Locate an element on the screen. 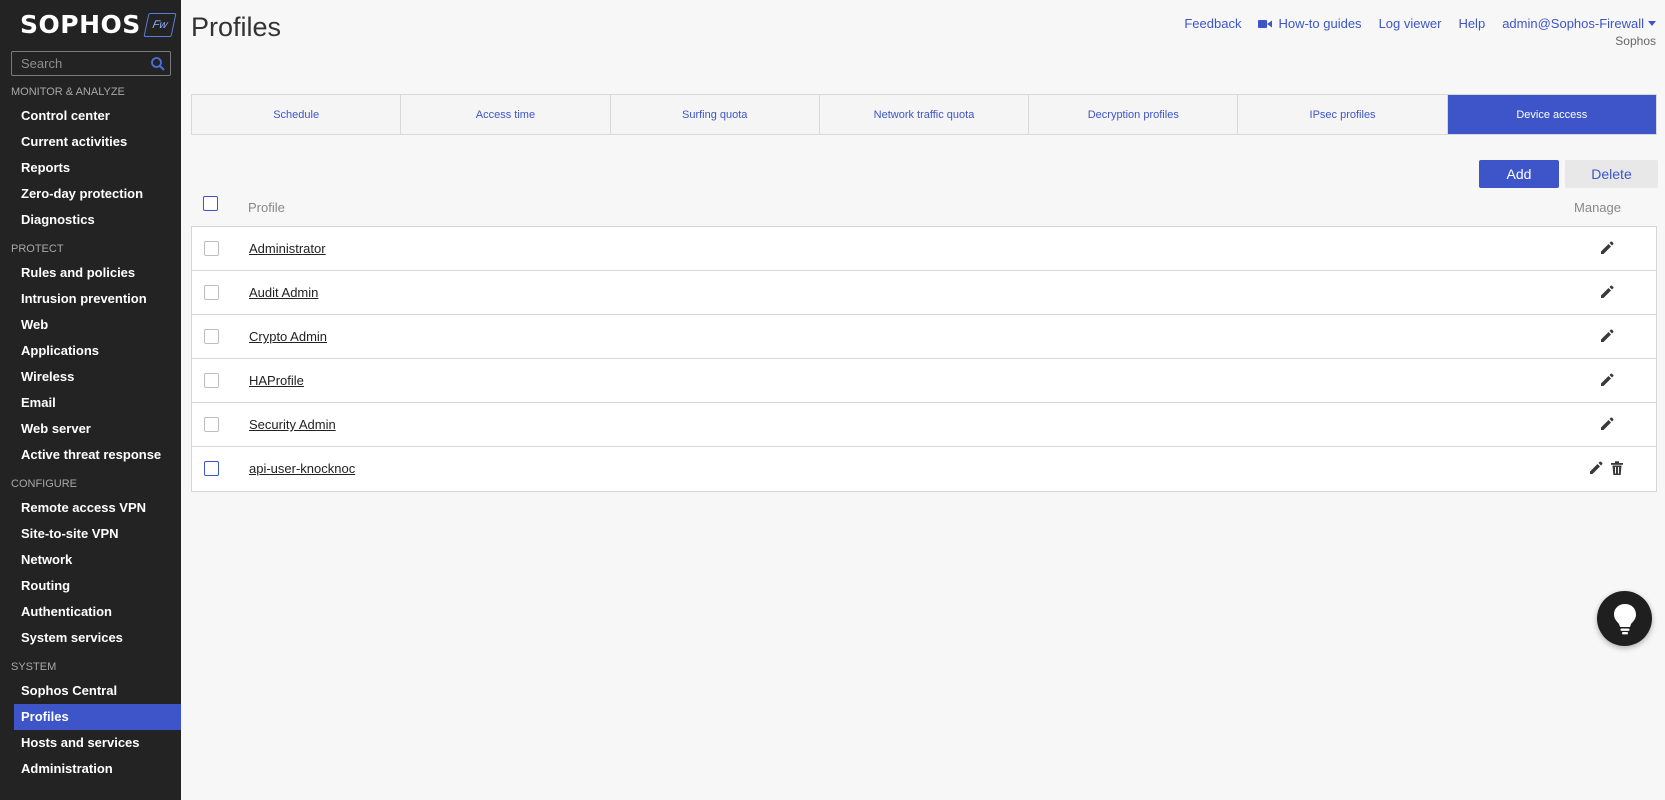 The width and height of the screenshot is (1665, 800). sidebar-item-web: Web is located at coordinates (90, 325).